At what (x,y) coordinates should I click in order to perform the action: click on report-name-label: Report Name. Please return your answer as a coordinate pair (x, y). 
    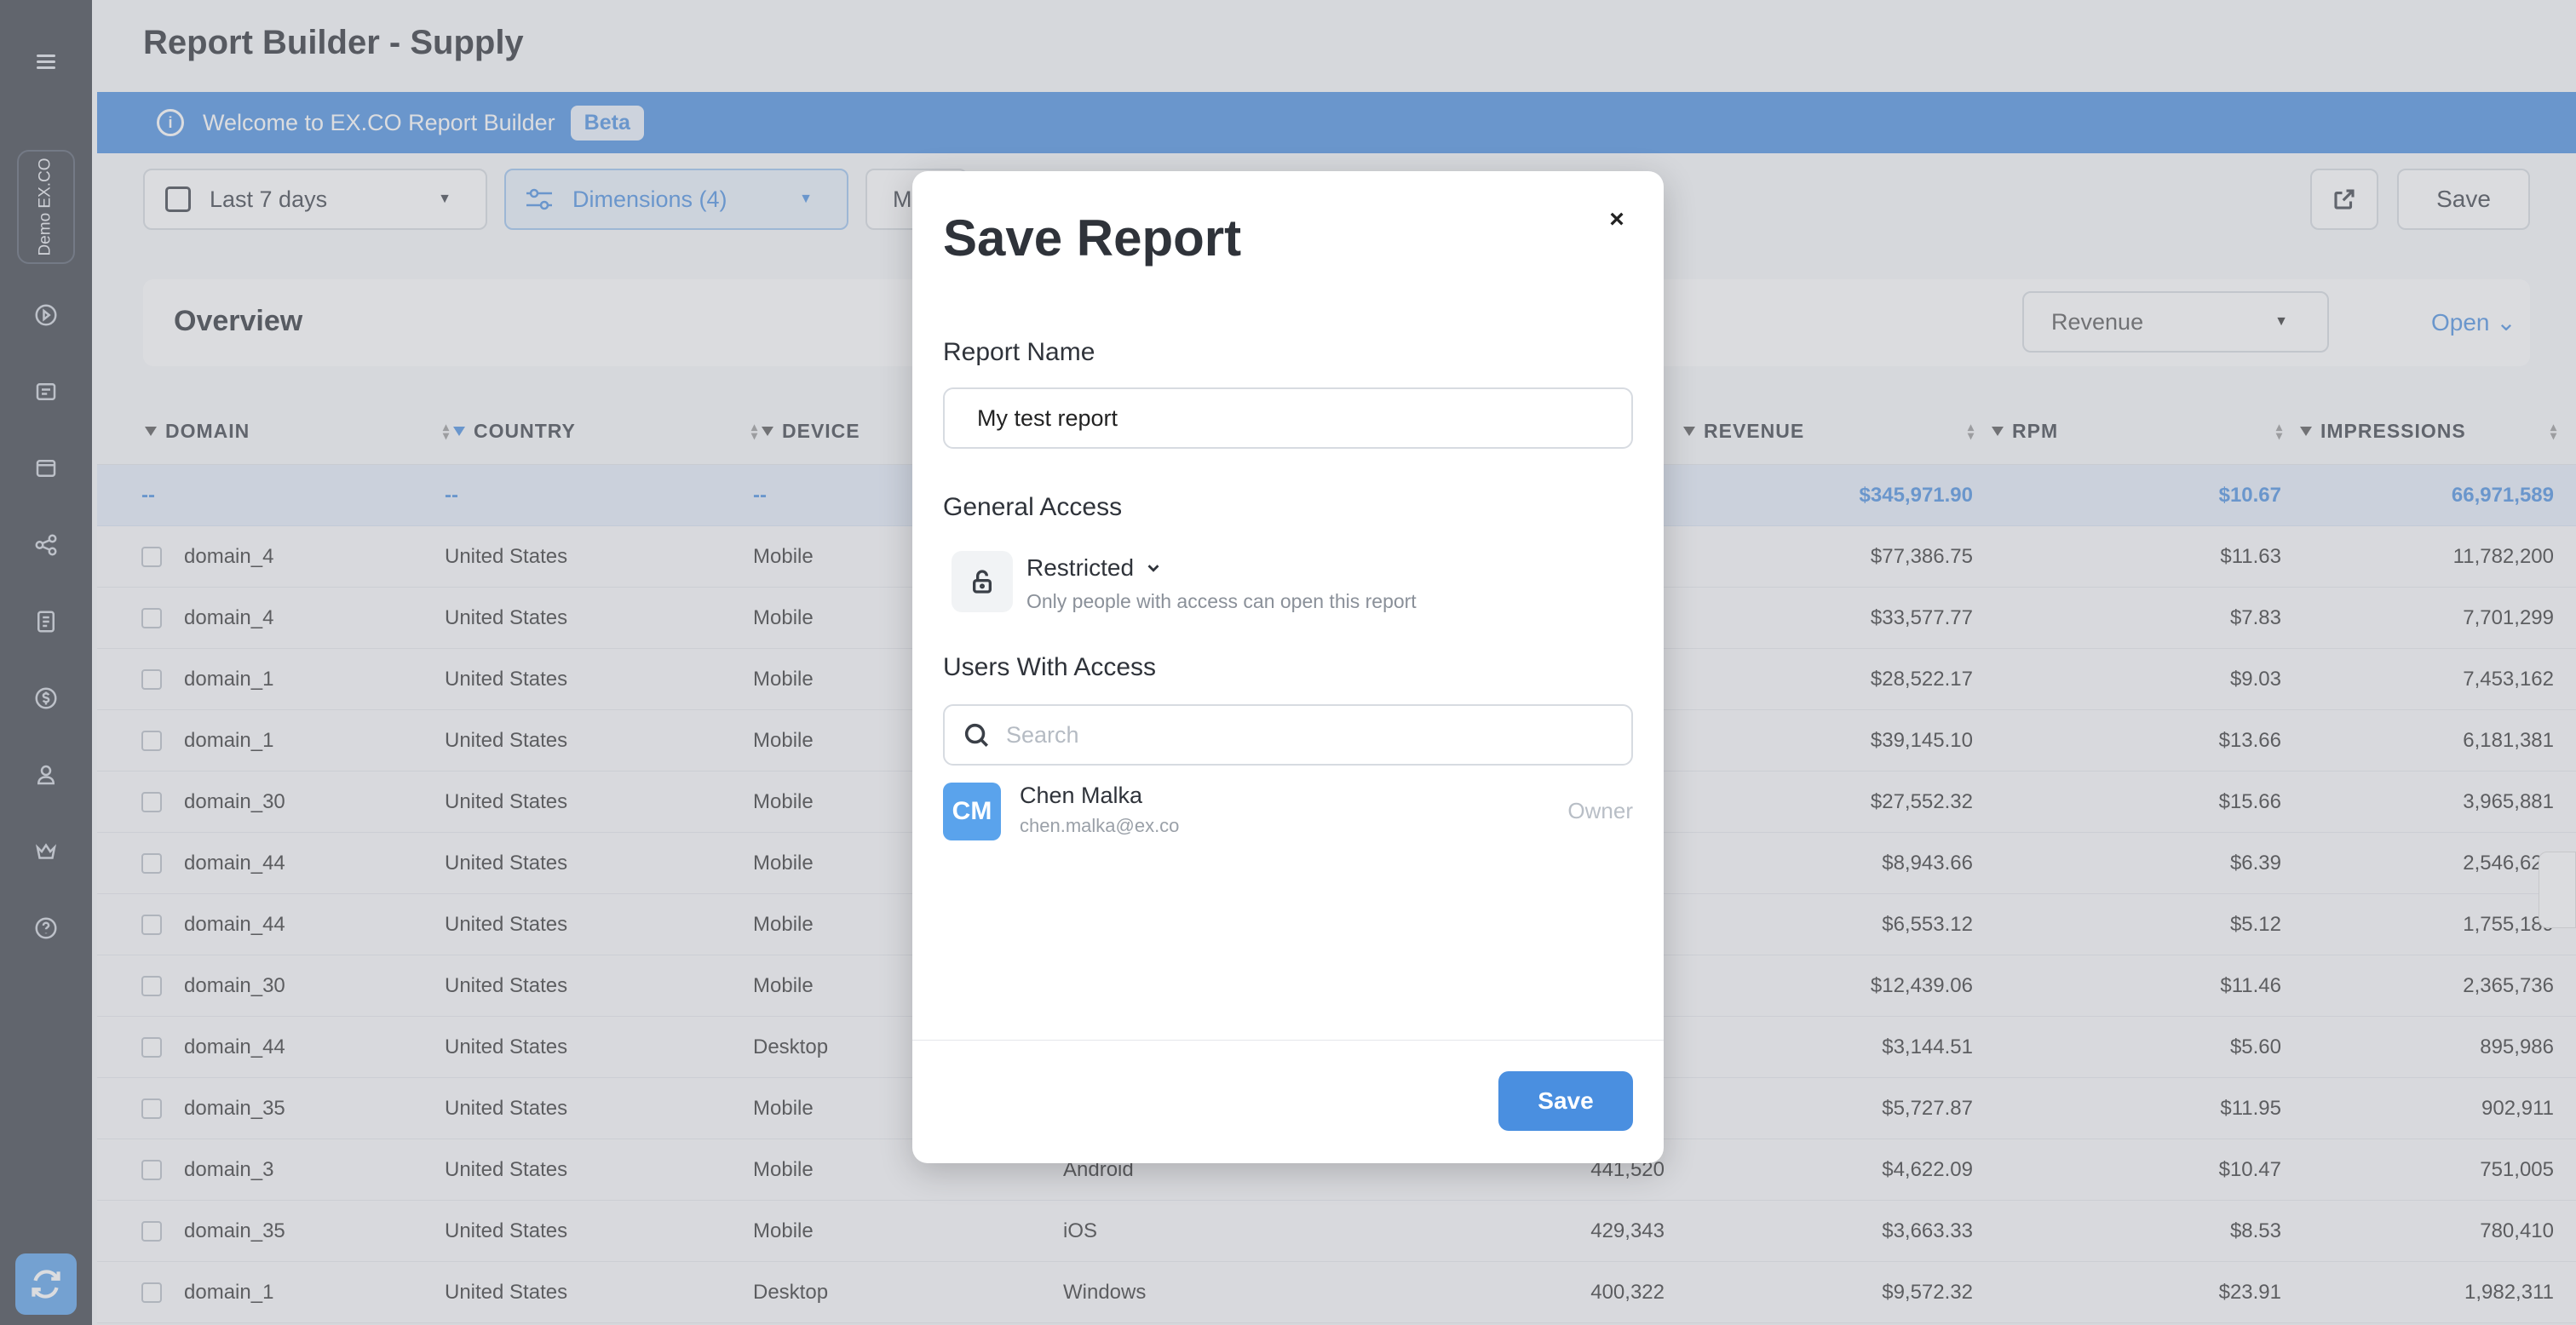
    Looking at the image, I should click on (1019, 352).